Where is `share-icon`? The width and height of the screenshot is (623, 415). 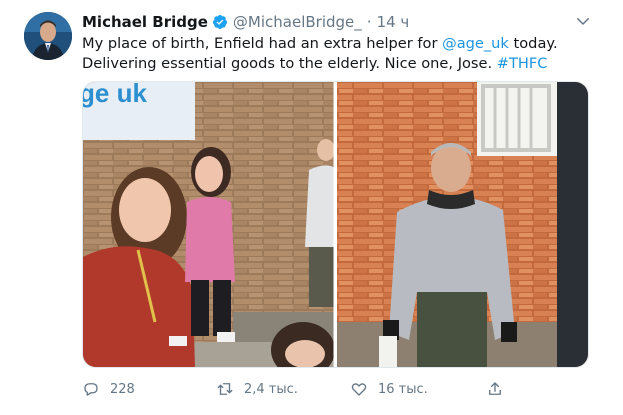
share-icon is located at coordinates (495, 388).